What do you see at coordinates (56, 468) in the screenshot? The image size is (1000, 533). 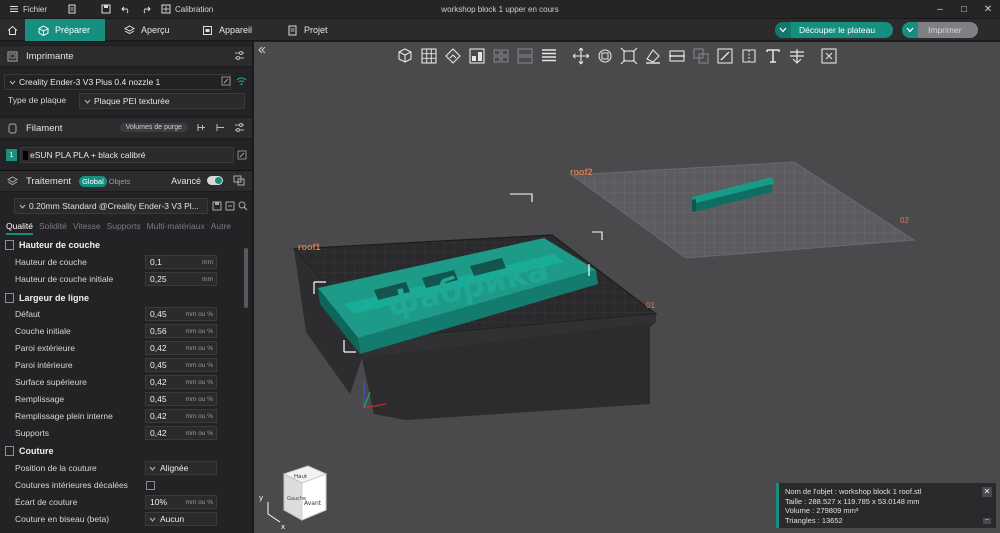 I see `seam-position-label: Position de la couture` at bounding box center [56, 468].